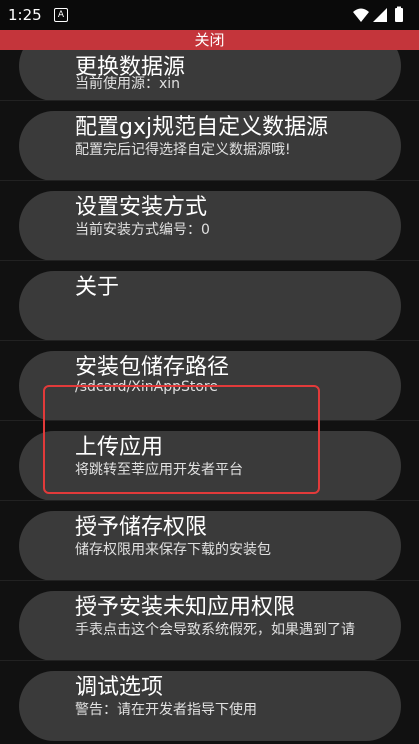 The width and height of the screenshot is (419, 744). I want to click on setting-subtitle: 当前安装方式编号：0, so click(142, 230).